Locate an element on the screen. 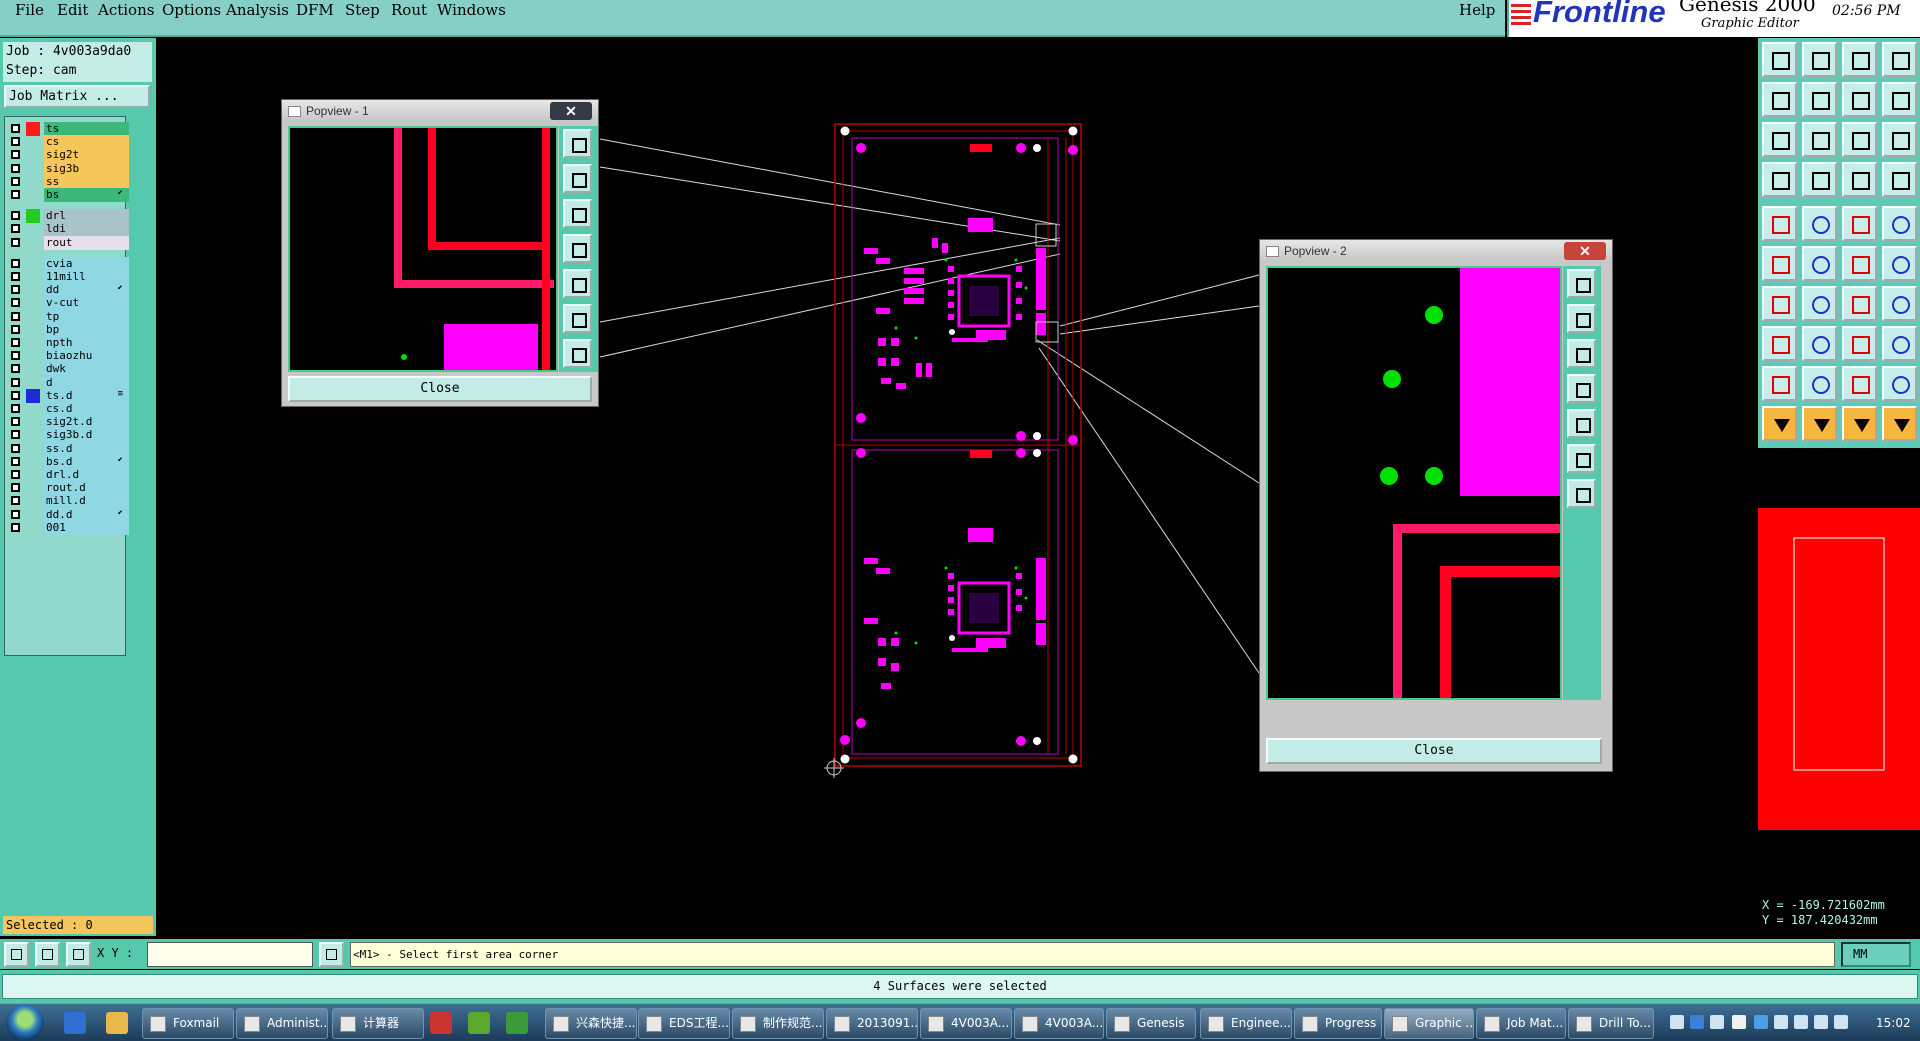  pan-both-icon is located at coordinates (1859, 99).